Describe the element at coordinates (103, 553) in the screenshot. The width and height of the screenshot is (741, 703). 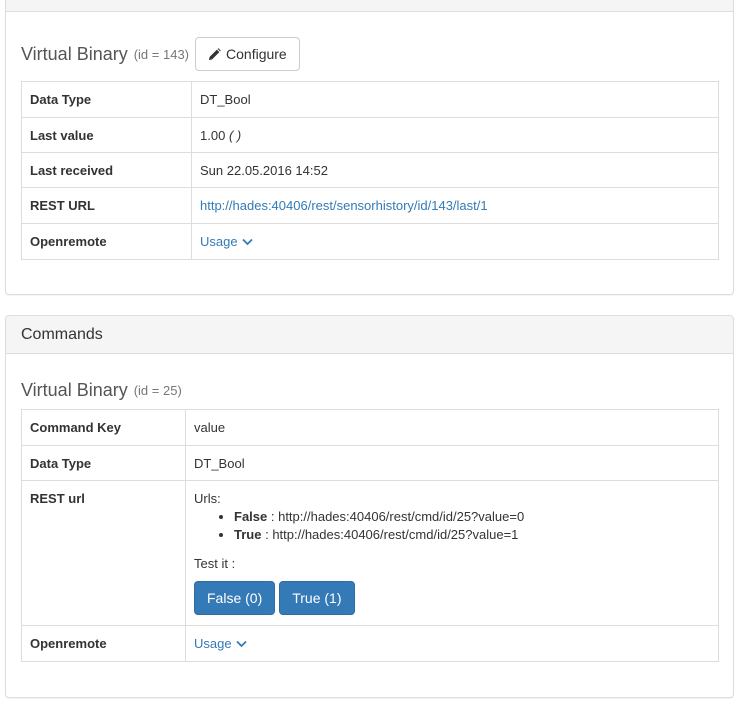
I see `command-rest-url-key: REST url` at that location.